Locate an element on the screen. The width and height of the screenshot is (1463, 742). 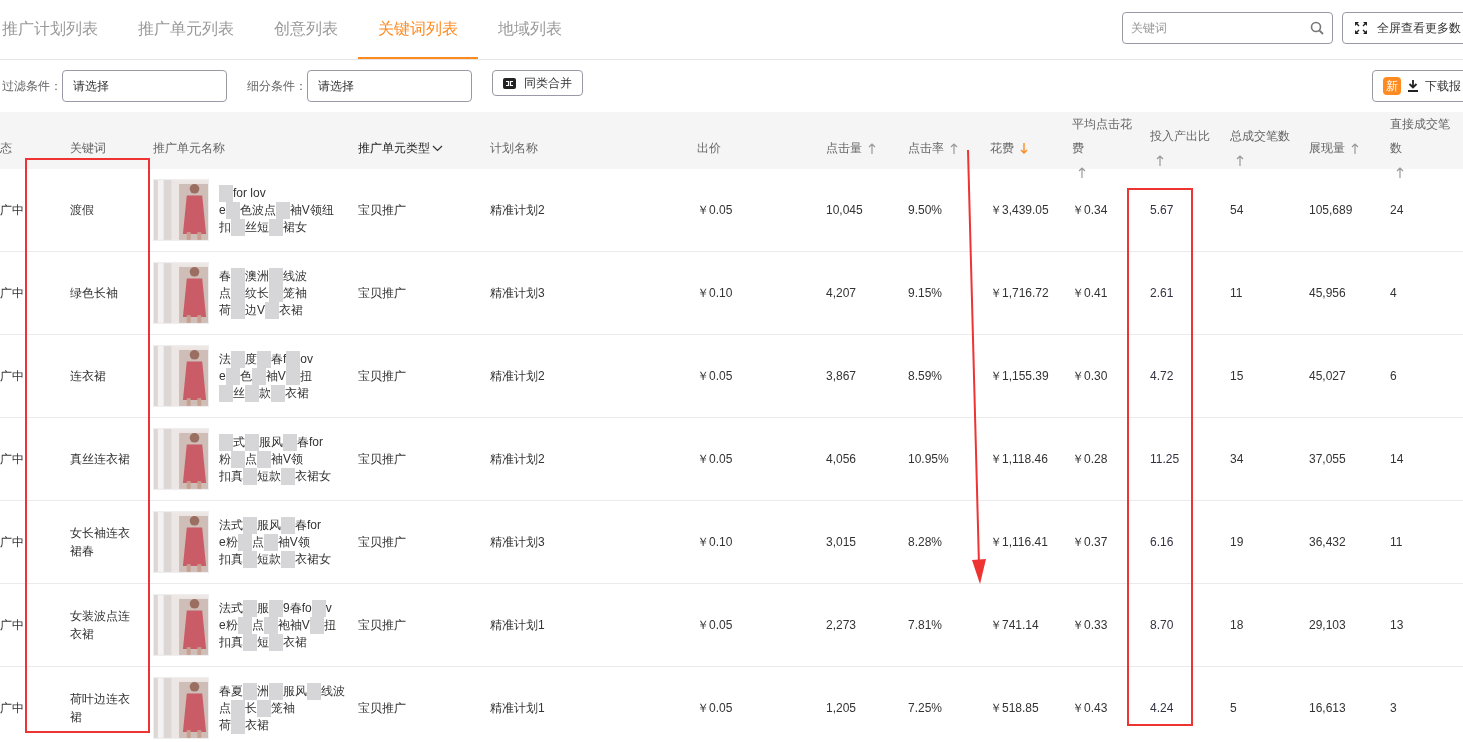
unit-name-text: 法 is located at coordinates (225, 359).